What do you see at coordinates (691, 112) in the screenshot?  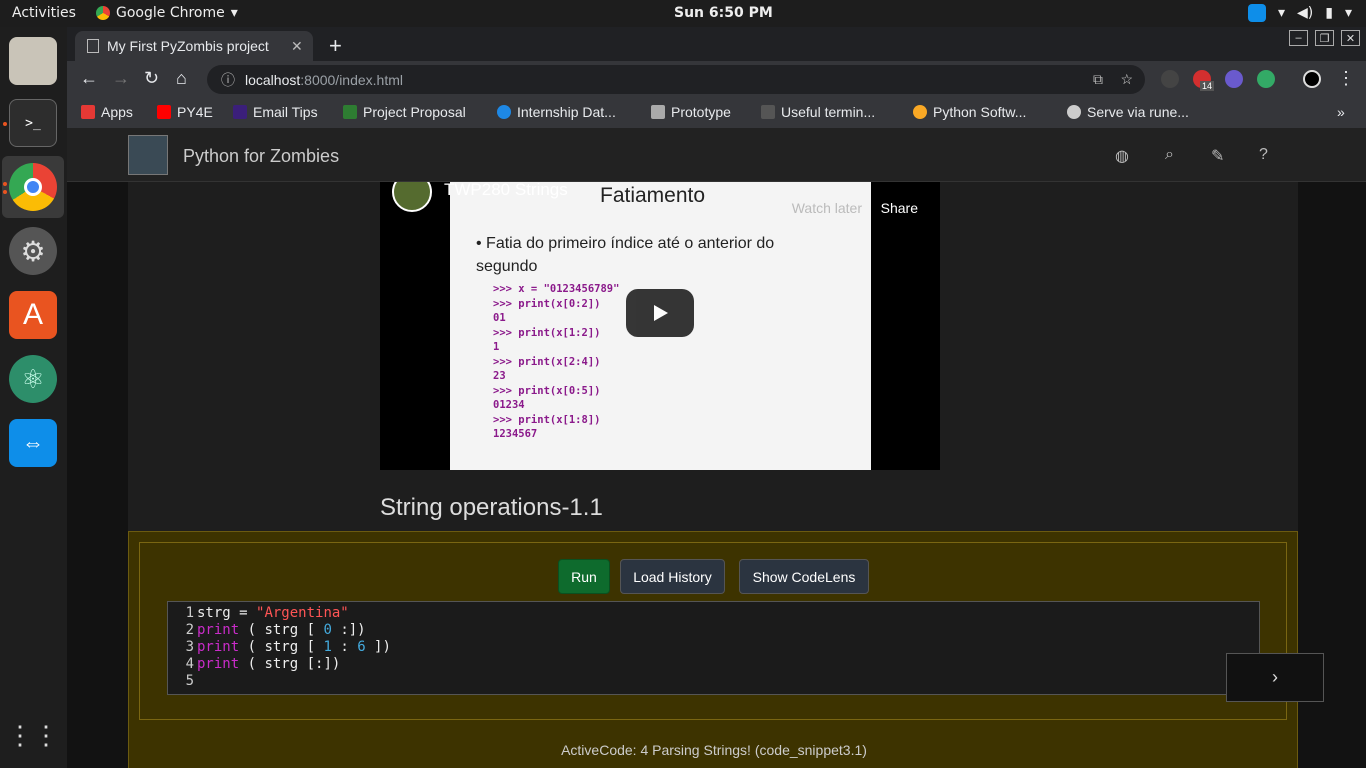 I see `bookmark-prototype: Prototype` at bounding box center [691, 112].